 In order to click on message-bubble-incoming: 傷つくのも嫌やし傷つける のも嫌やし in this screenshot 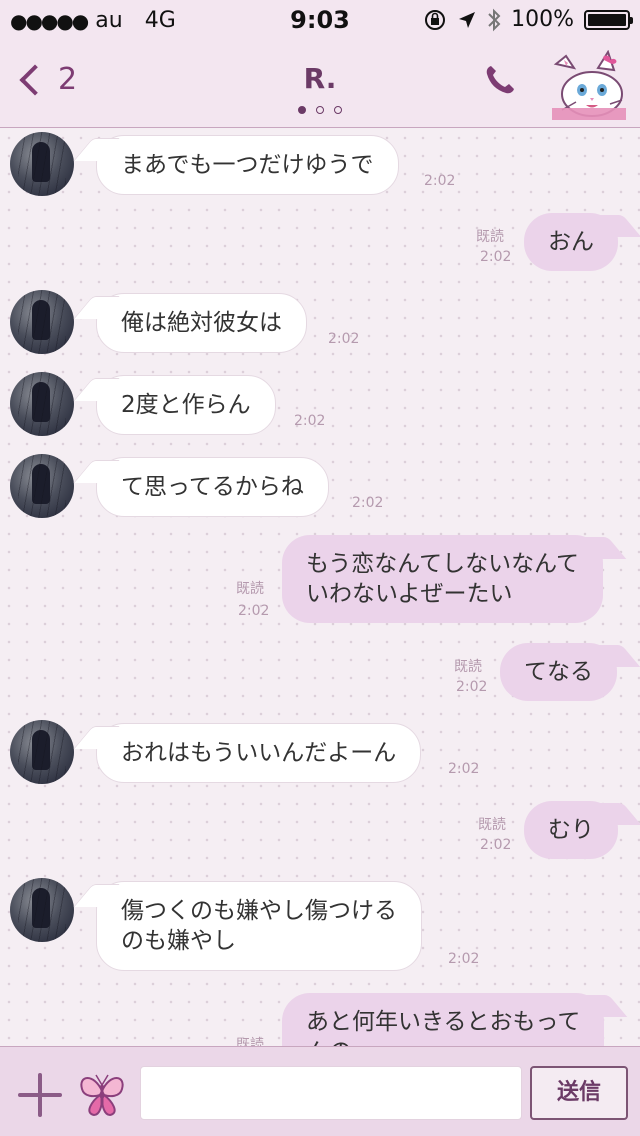, I will do `click(259, 926)`.